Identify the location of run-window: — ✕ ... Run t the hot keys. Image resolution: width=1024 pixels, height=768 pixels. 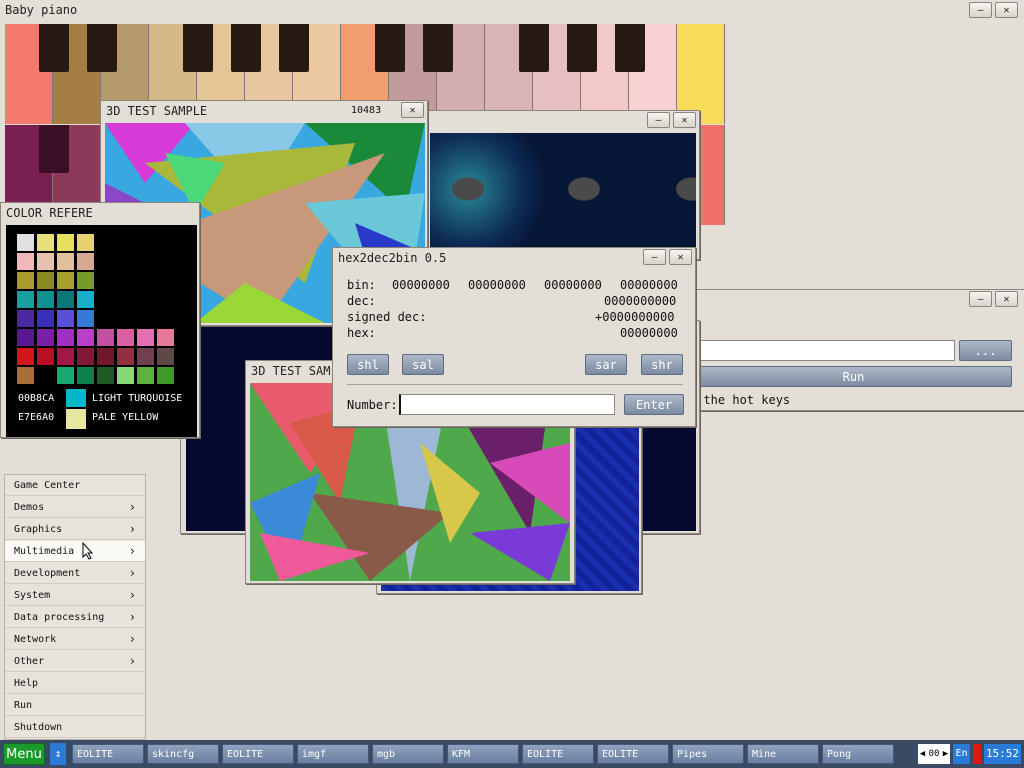
(856, 350).